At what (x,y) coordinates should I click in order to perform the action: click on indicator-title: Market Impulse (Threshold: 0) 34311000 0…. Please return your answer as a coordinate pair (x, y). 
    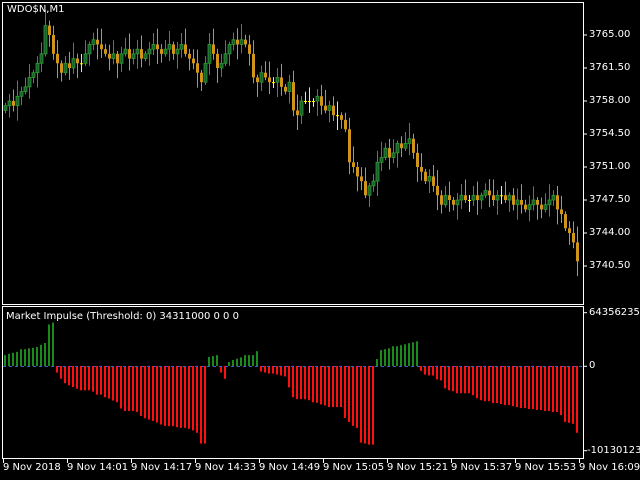
    Looking at the image, I should click on (122, 316).